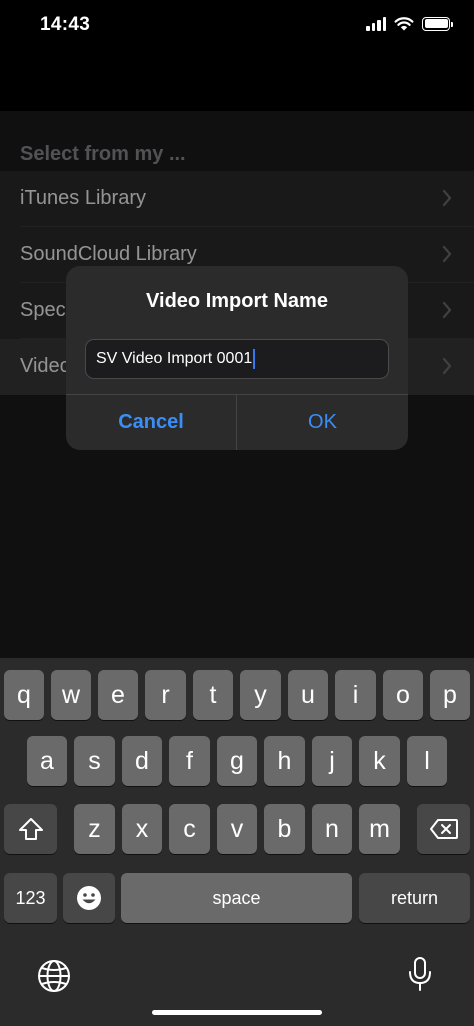 Image resolution: width=474 pixels, height=1026 pixels. Describe the element at coordinates (284, 761) in the screenshot. I see `key-h: h` at that location.